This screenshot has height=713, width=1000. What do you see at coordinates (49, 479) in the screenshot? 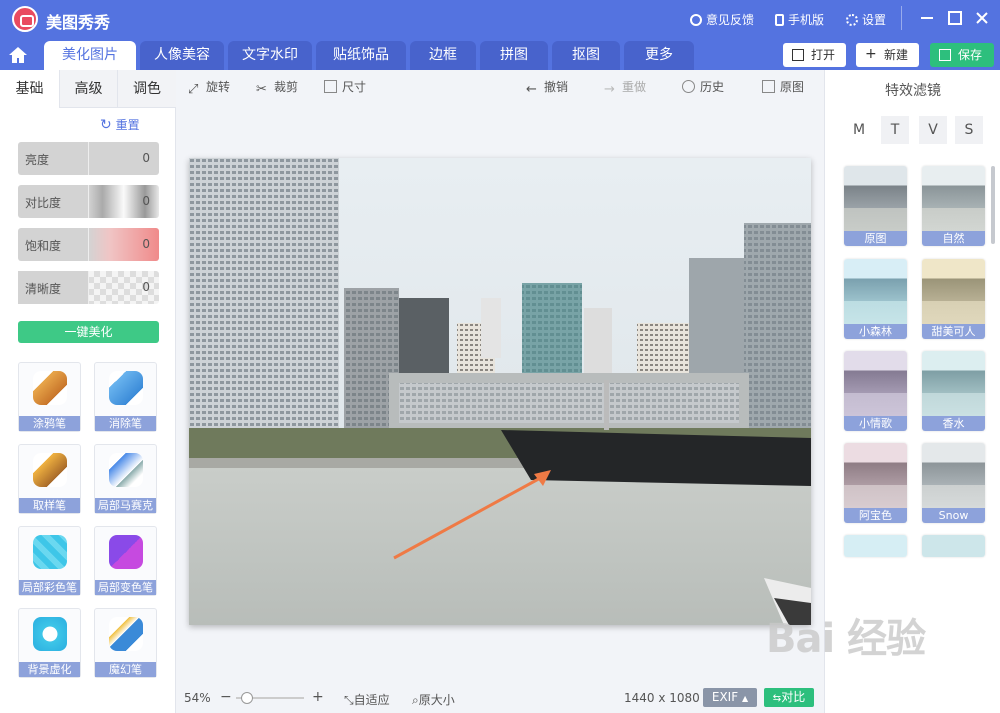
I see `sampling-pen-tool: 取样笔` at bounding box center [49, 479].